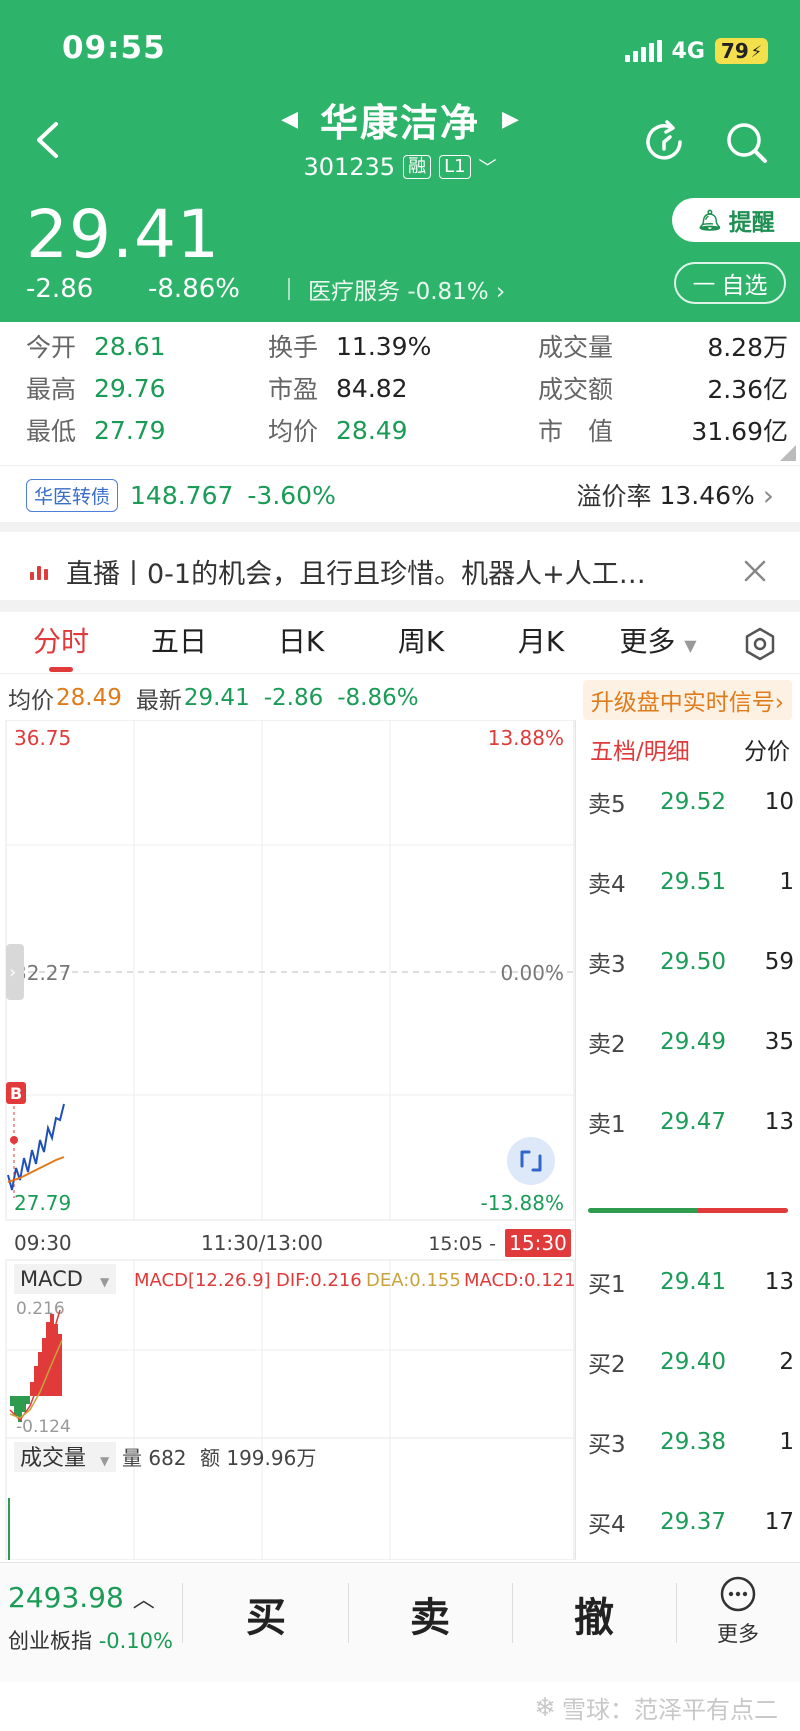  I want to click on stat-avg: 均价 28.49, so click(338, 430).